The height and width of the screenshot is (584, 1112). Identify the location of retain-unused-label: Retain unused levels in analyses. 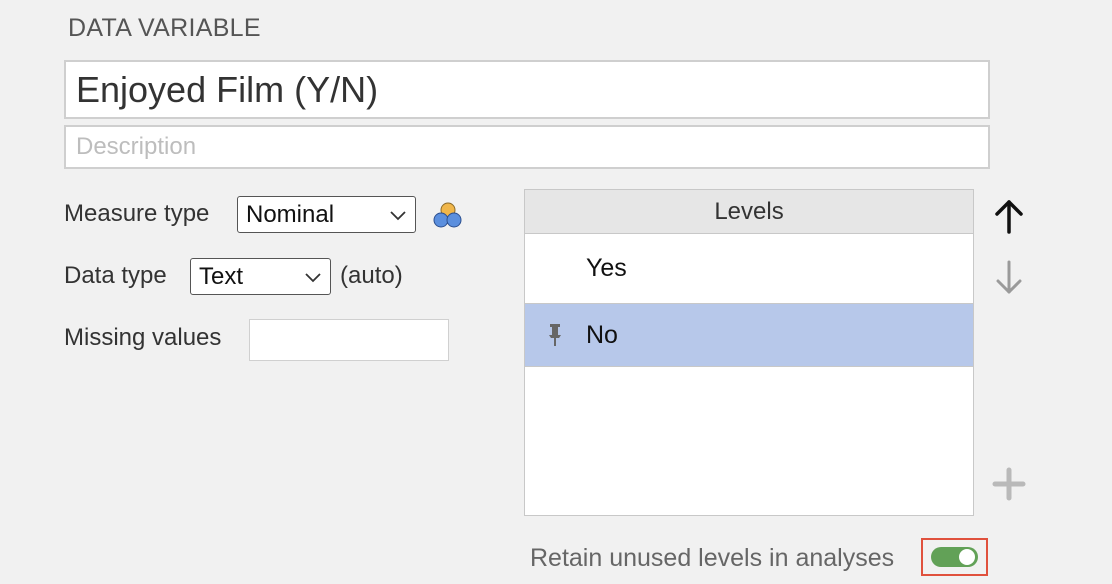
(712, 558).